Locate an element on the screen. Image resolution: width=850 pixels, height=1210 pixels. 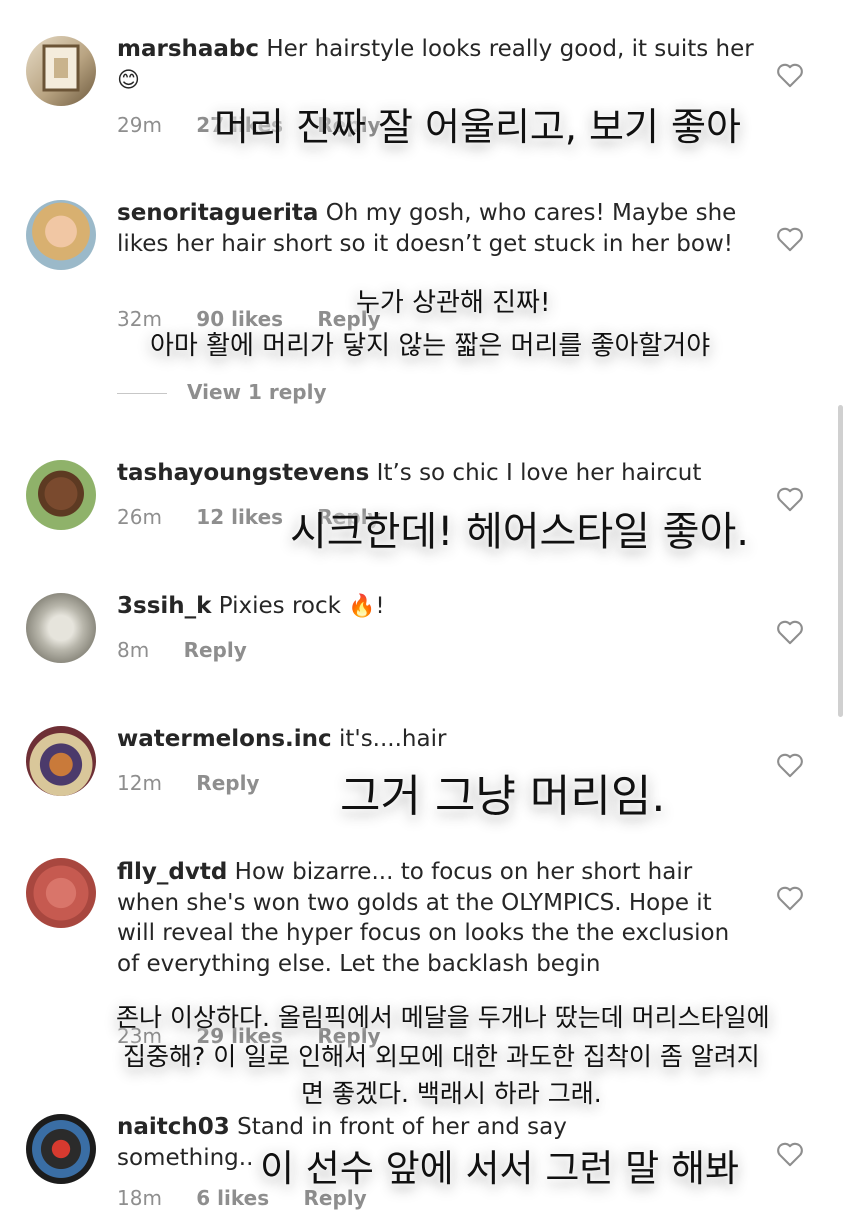
korean-caption: 집중해? 이 일로 인해서 외모에 대한 과도한 집착이 좀 알려지 is located at coordinates (441, 1056).